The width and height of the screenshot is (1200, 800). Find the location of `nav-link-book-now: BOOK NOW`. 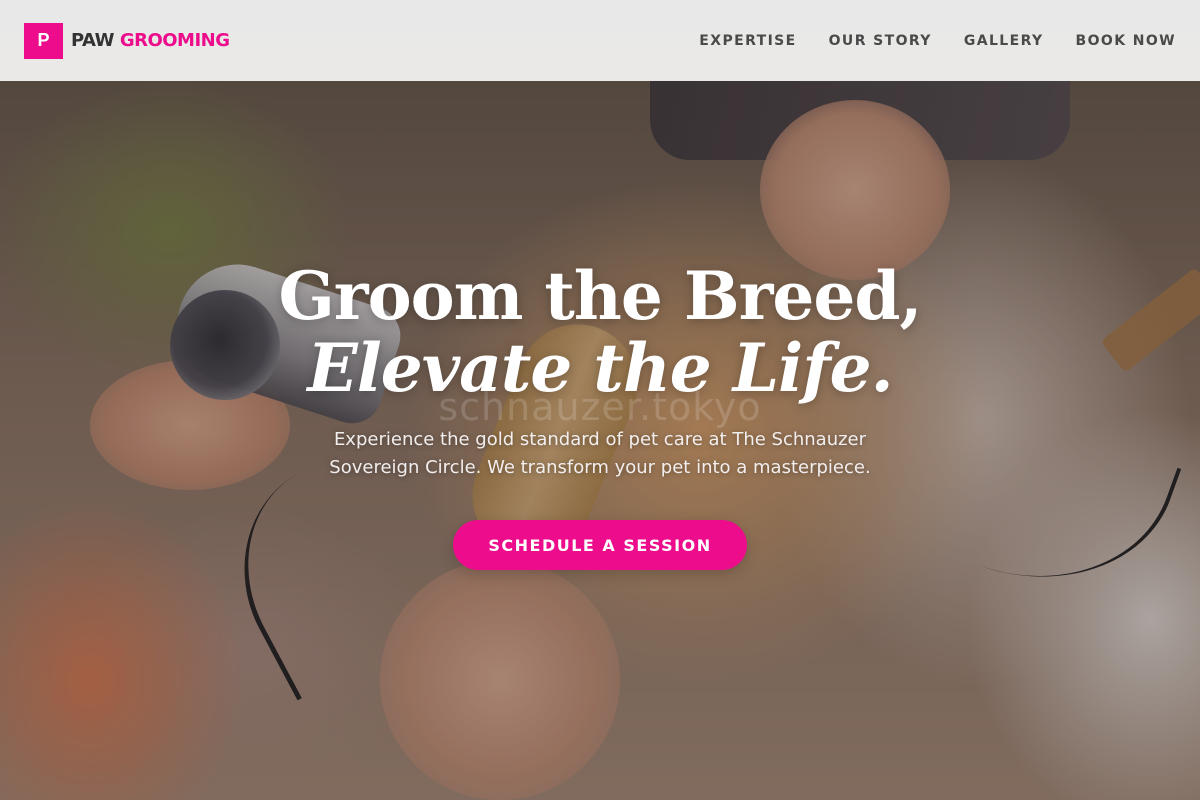

nav-link-book-now: BOOK NOW is located at coordinates (1126, 41).